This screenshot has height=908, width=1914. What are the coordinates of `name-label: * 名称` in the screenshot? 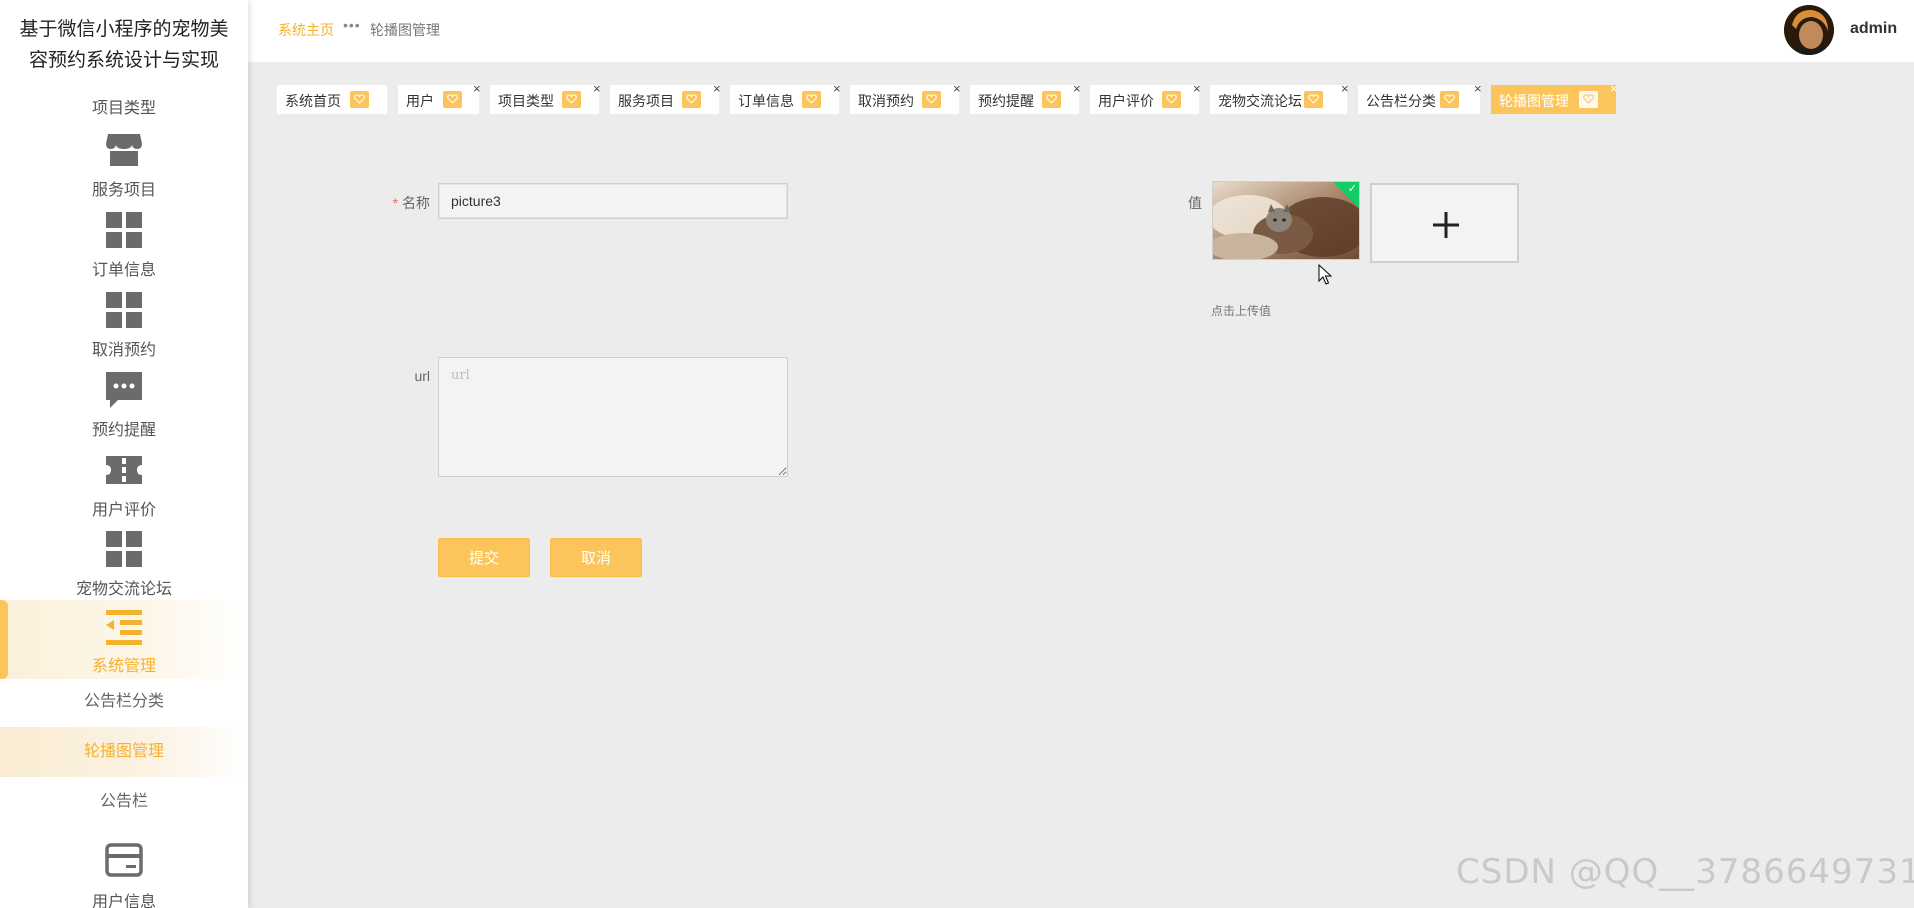 It's located at (405, 203).